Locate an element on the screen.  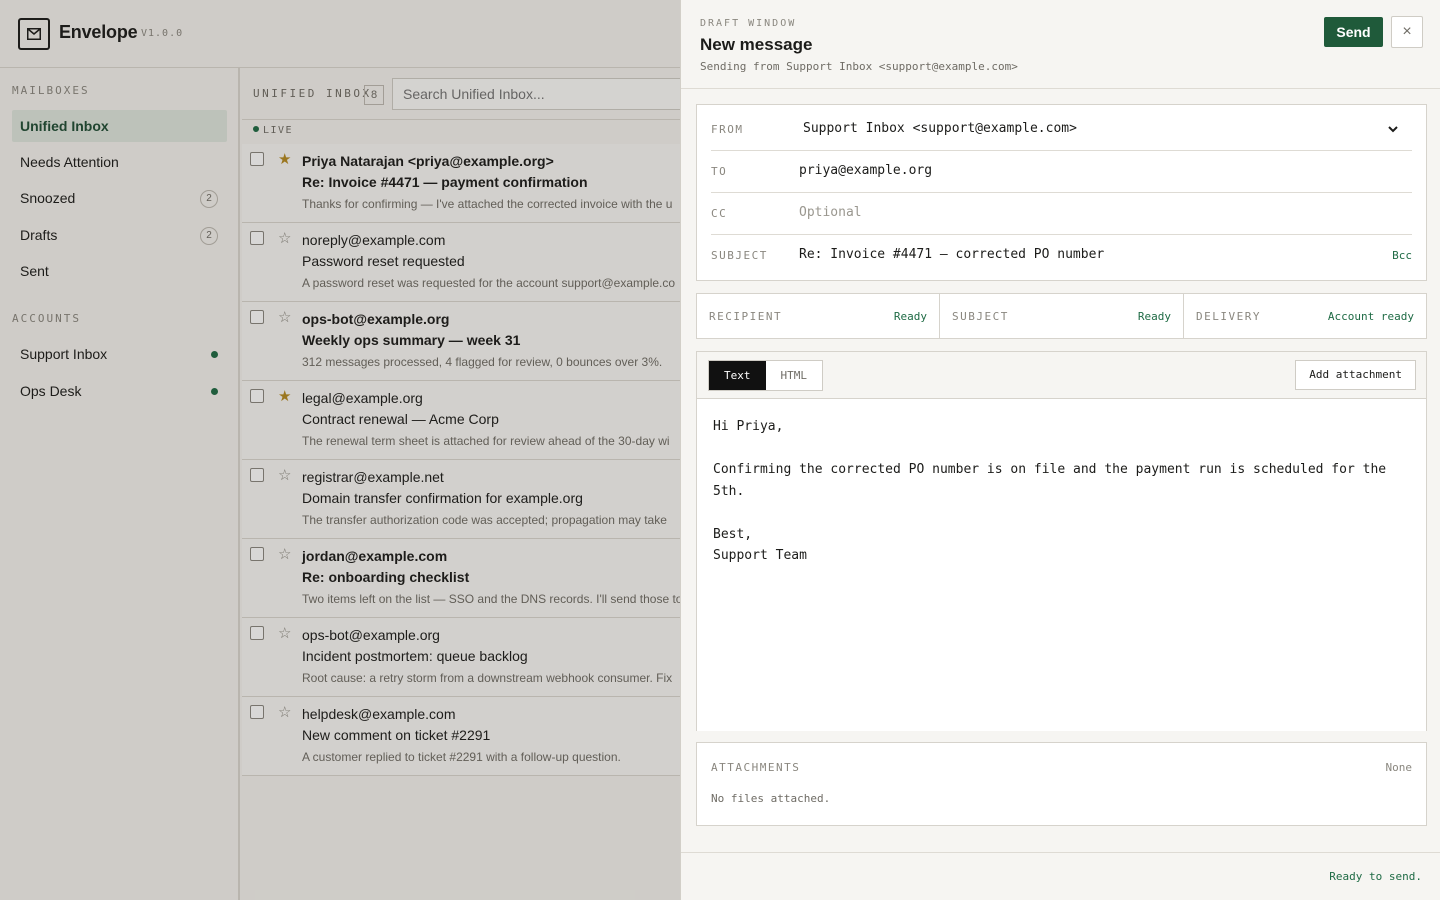
from-select: Support Inbox <support@example.com> is located at coordinates (940, 128).